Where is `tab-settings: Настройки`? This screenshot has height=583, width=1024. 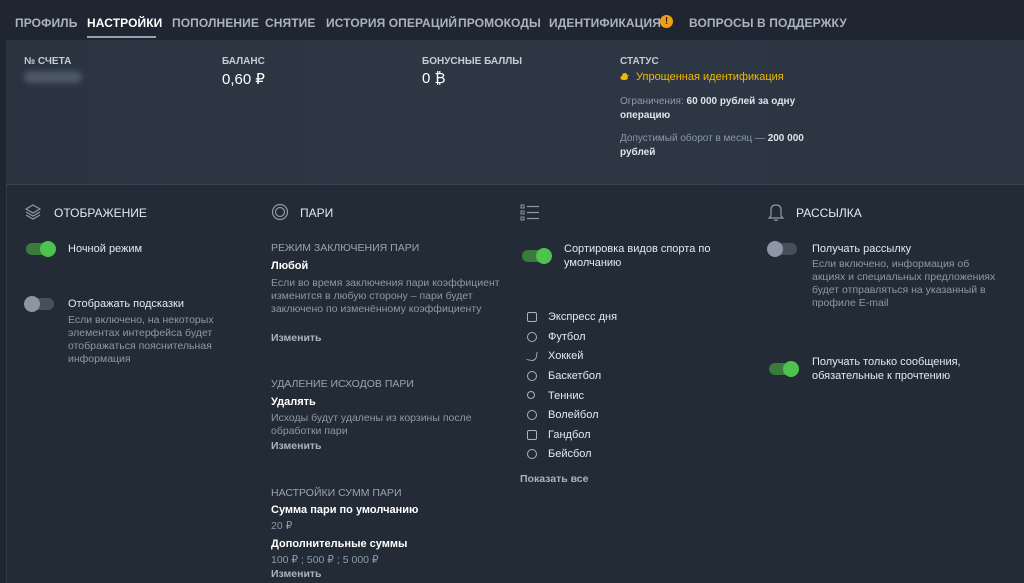
tab-settings: Настройки is located at coordinates (124, 23).